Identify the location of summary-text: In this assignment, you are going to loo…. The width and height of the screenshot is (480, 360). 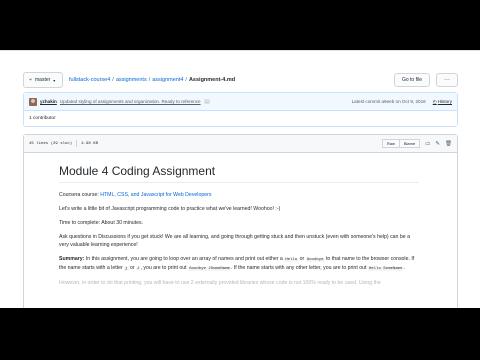
(184, 259).